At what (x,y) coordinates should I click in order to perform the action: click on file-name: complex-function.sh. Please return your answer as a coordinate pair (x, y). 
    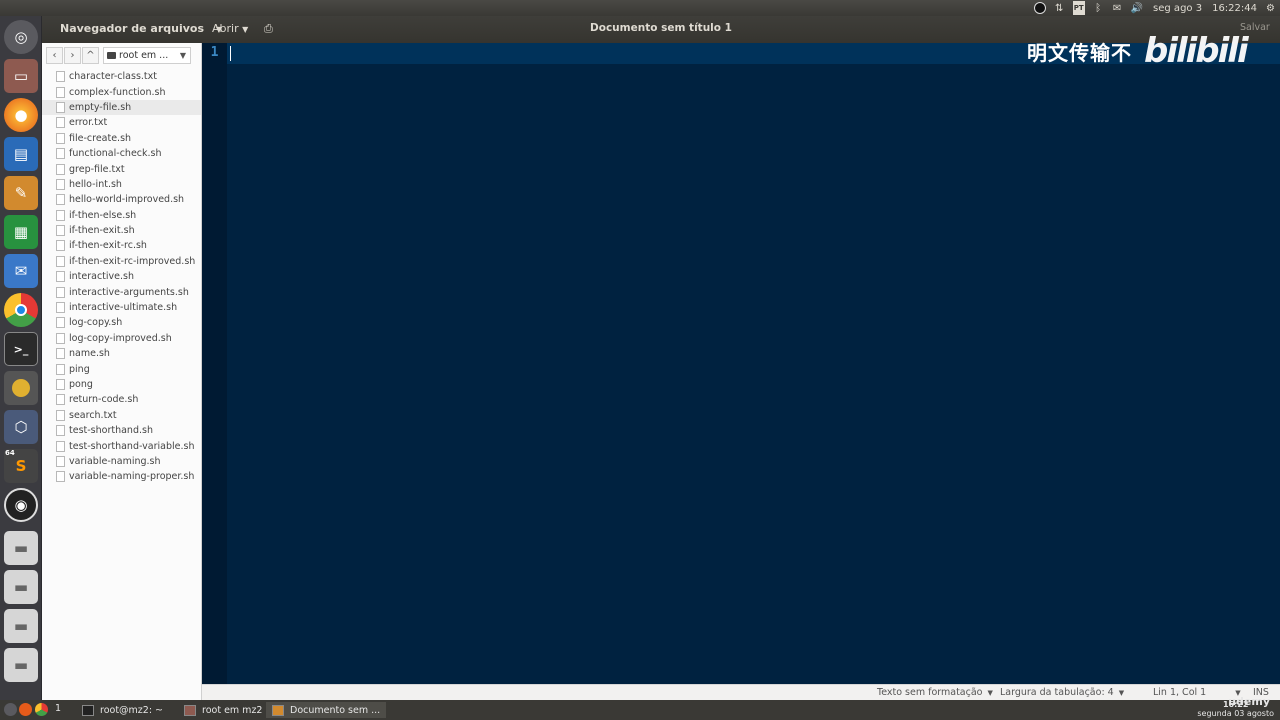
    Looking at the image, I should click on (117, 92).